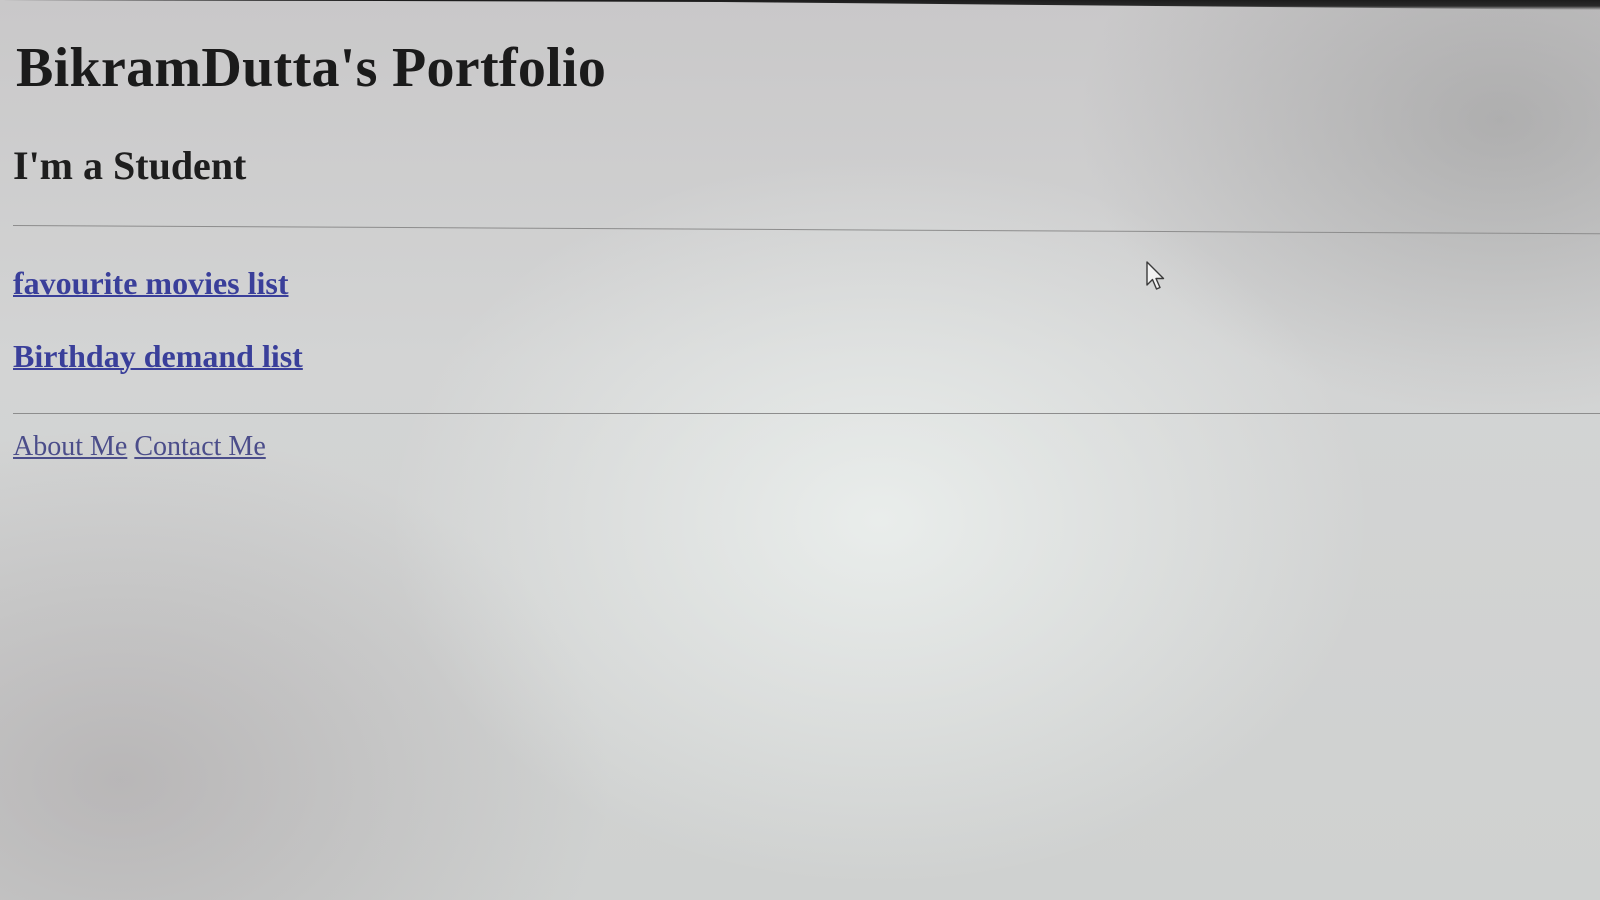  I want to click on screen-bezel-edge, so click(800, 5).